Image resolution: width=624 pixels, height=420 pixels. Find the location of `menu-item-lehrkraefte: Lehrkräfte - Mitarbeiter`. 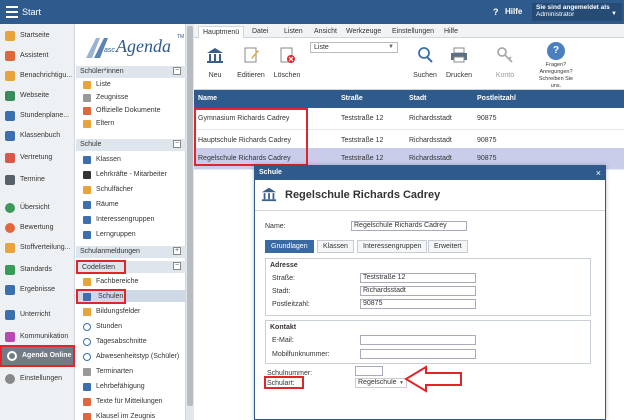

menu-item-lehrkraefte: Lehrkräfte - Mitarbeiter is located at coordinates (131, 175).